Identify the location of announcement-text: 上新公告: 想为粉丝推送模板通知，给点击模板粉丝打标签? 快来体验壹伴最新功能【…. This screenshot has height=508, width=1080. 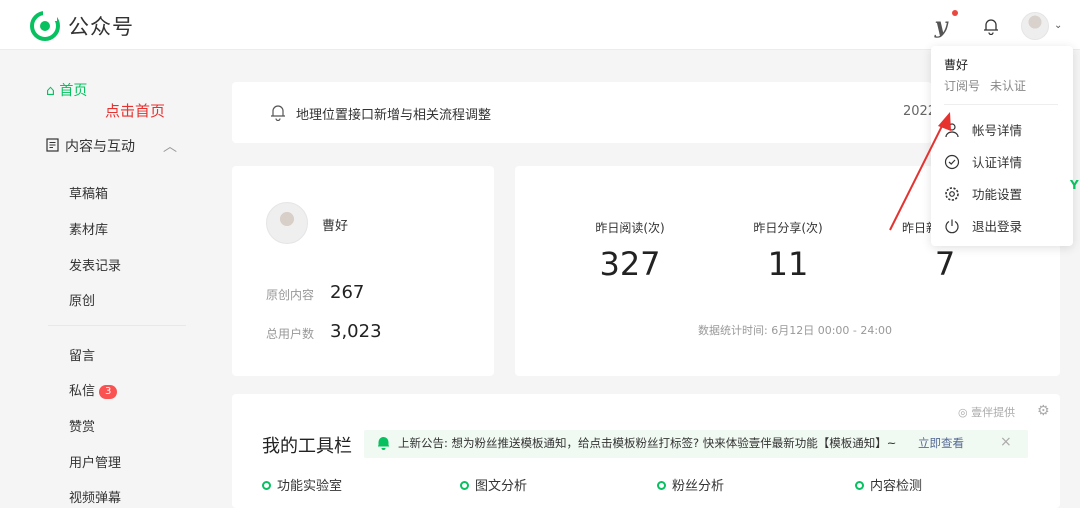
(647, 443).